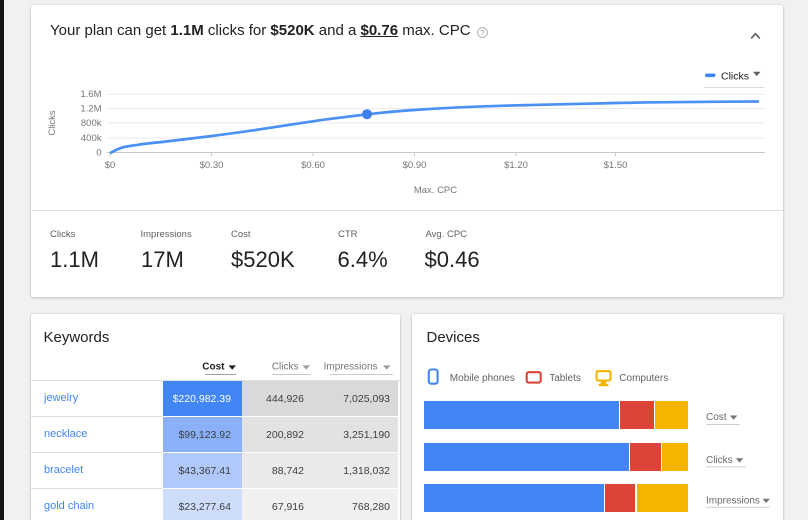 This screenshot has height=520, width=808. Describe the element at coordinates (90, 109) in the screenshot. I see `svg-text: 1.2M` at that location.